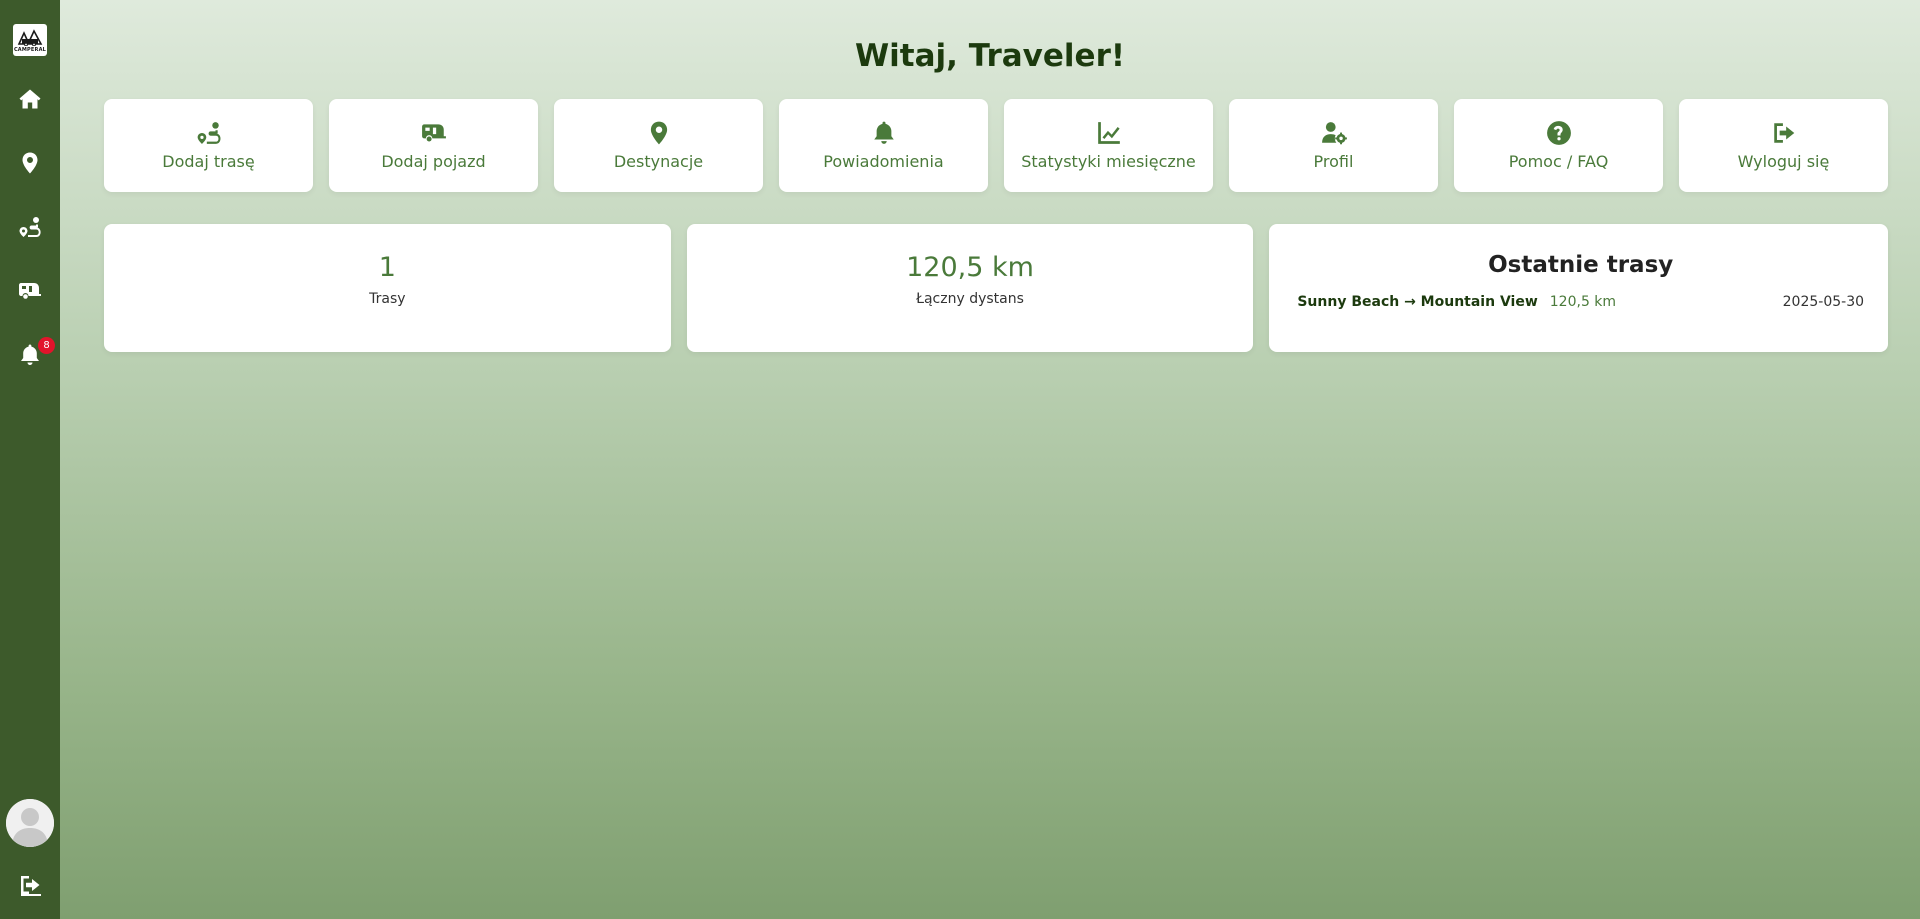 The height and width of the screenshot is (919, 1920). What do you see at coordinates (433, 145) in the screenshot?
I see `add-vehicle-button: Dodaj pojazd` at bounding box center [433, 145].